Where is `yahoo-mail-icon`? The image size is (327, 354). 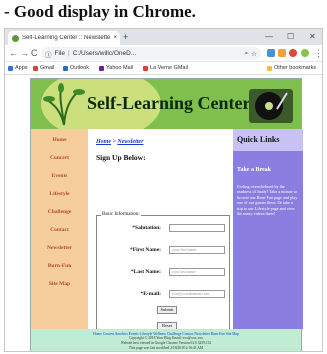
yahoo-mail-icon is located at coordinates (101, 68).